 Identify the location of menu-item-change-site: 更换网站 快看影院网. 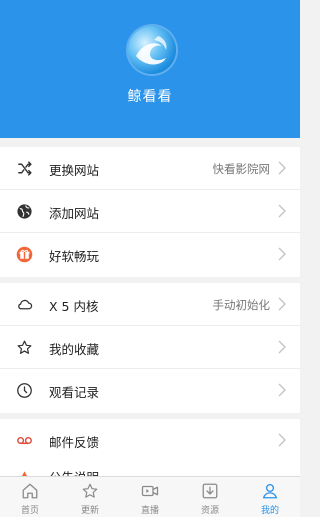
(150, 168).